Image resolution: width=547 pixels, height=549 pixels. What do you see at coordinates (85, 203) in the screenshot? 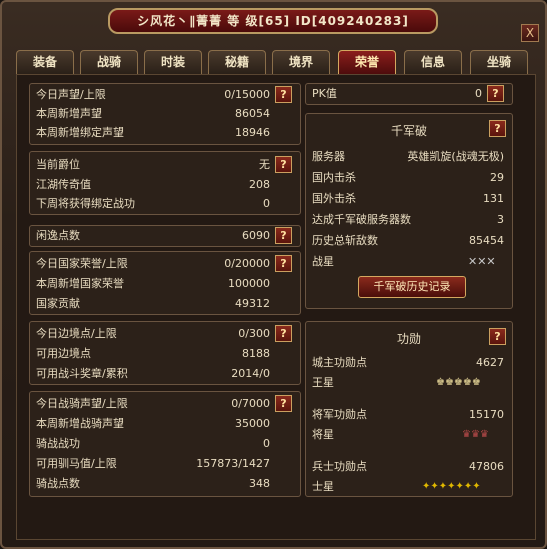
I see `stat-label: 下周将获得绑定战功` at bounding box center [85, 203].